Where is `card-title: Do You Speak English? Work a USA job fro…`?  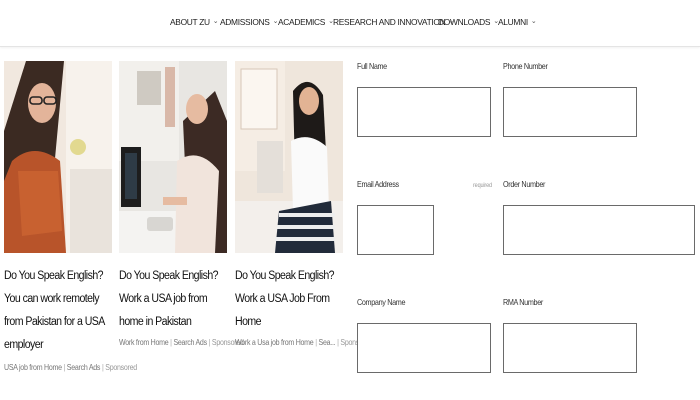
card-title: Do You Speak English? Work a USA job fro… is located at coordinates (173, 299).